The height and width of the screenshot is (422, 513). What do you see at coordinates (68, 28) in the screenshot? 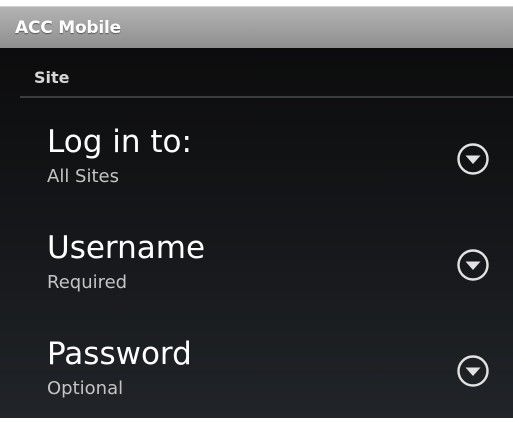
I see `app-title: ACC Mobile` at bounding box center [68, 28].